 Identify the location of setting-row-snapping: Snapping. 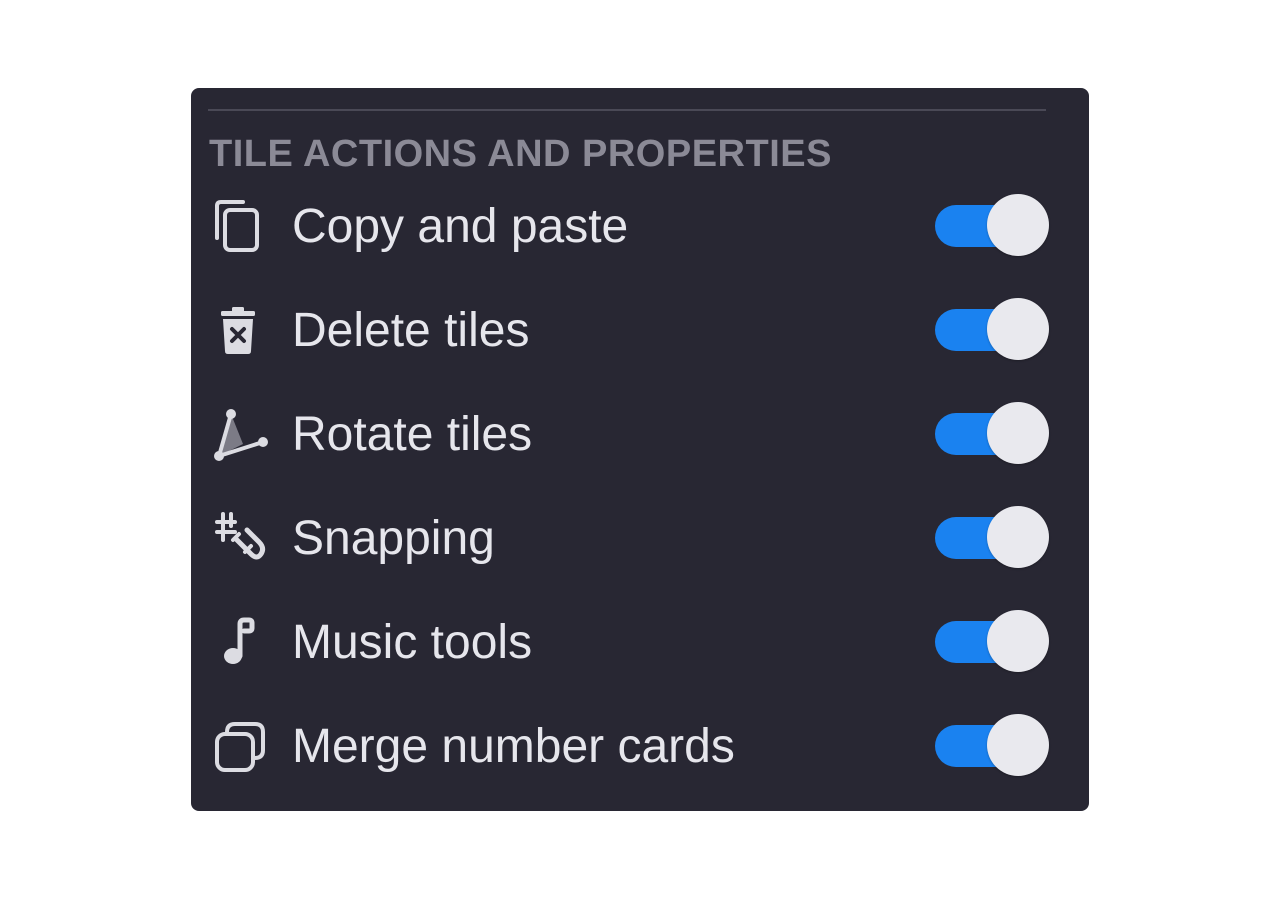
(640, 538).